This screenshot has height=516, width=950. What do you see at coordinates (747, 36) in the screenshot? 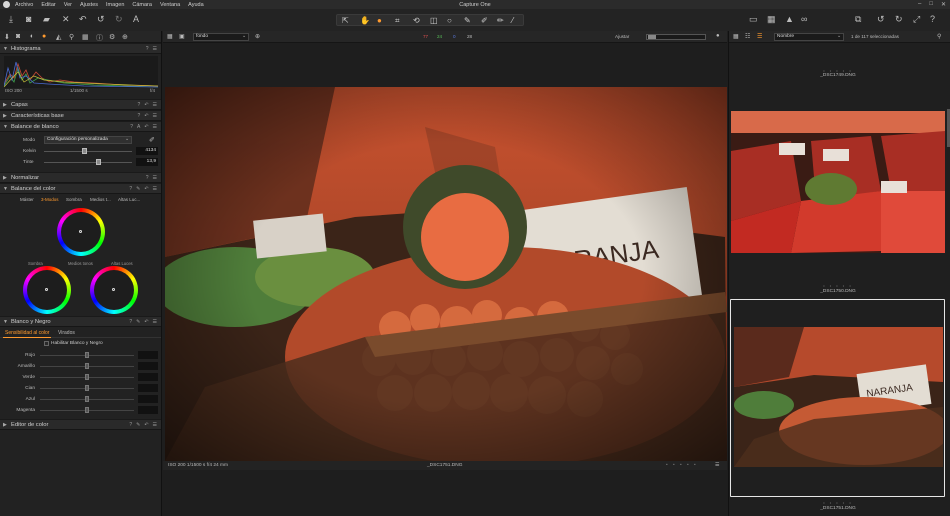
I see `list-view-icon: ☷` at bounding box center [747, 36].